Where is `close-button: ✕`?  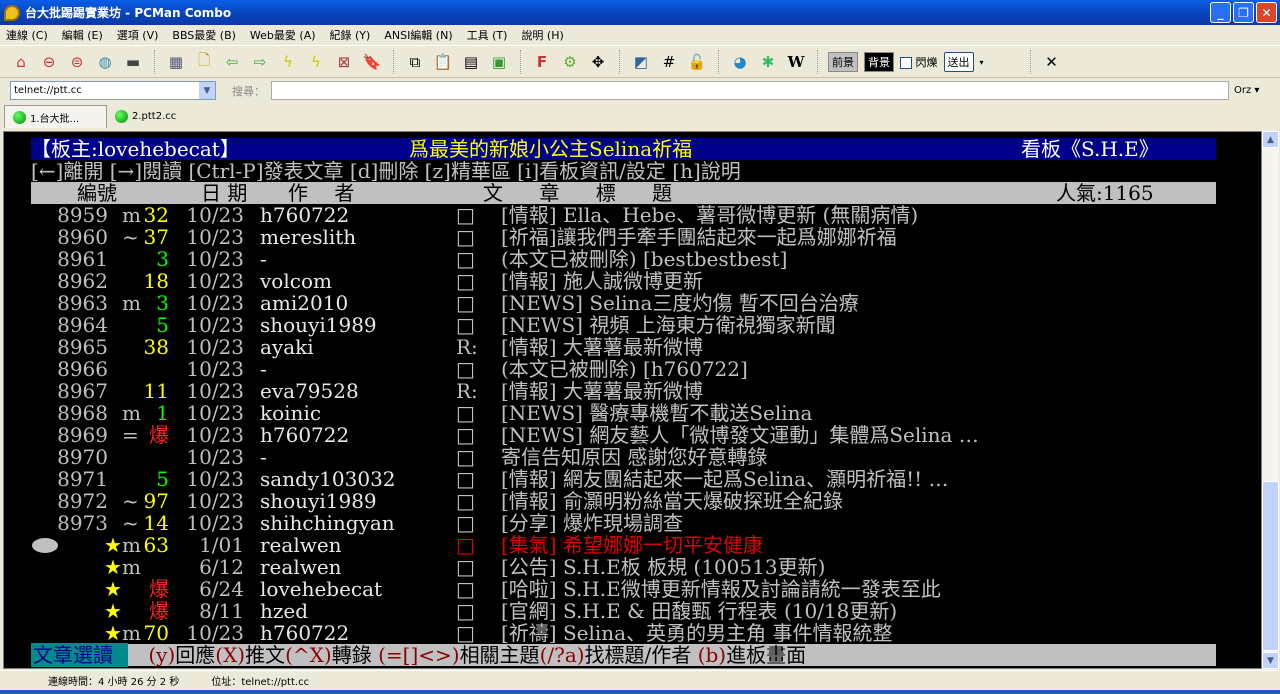 close-button: ✕ is located at coordinates (1266, 12).